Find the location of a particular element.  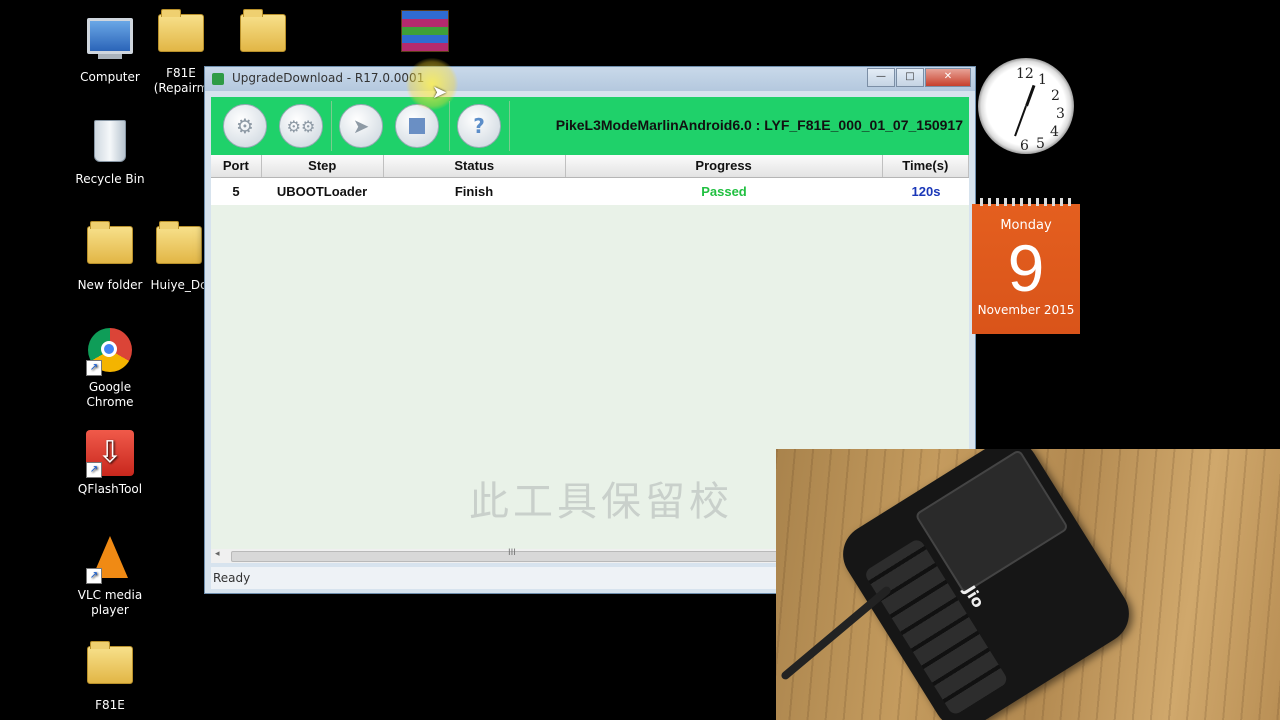

cell-step: UBOOTLoader is located at coordinates (322, 191).